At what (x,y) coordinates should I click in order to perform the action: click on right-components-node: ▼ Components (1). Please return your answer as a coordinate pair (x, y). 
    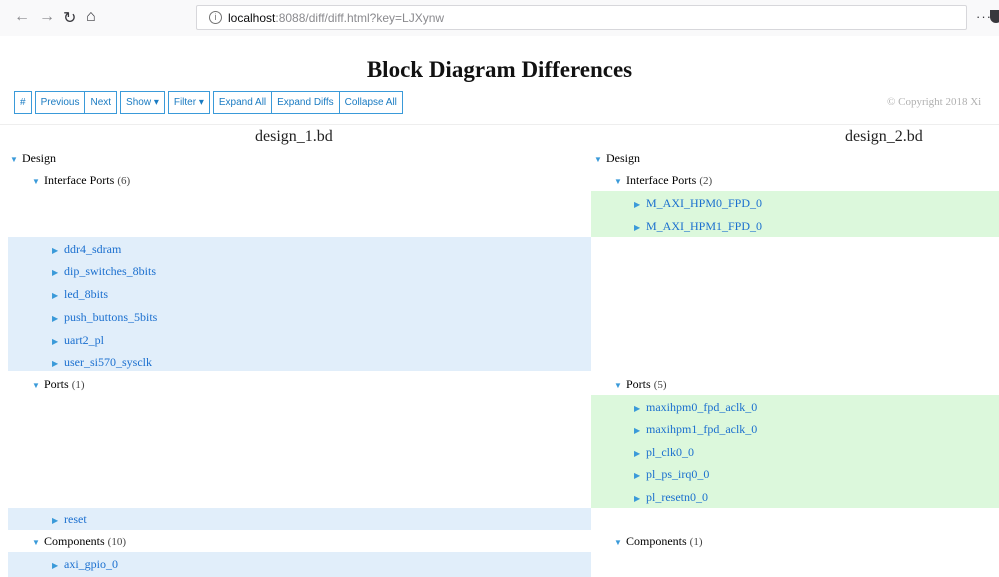
    Looking at the image, I should click on (658, 541).